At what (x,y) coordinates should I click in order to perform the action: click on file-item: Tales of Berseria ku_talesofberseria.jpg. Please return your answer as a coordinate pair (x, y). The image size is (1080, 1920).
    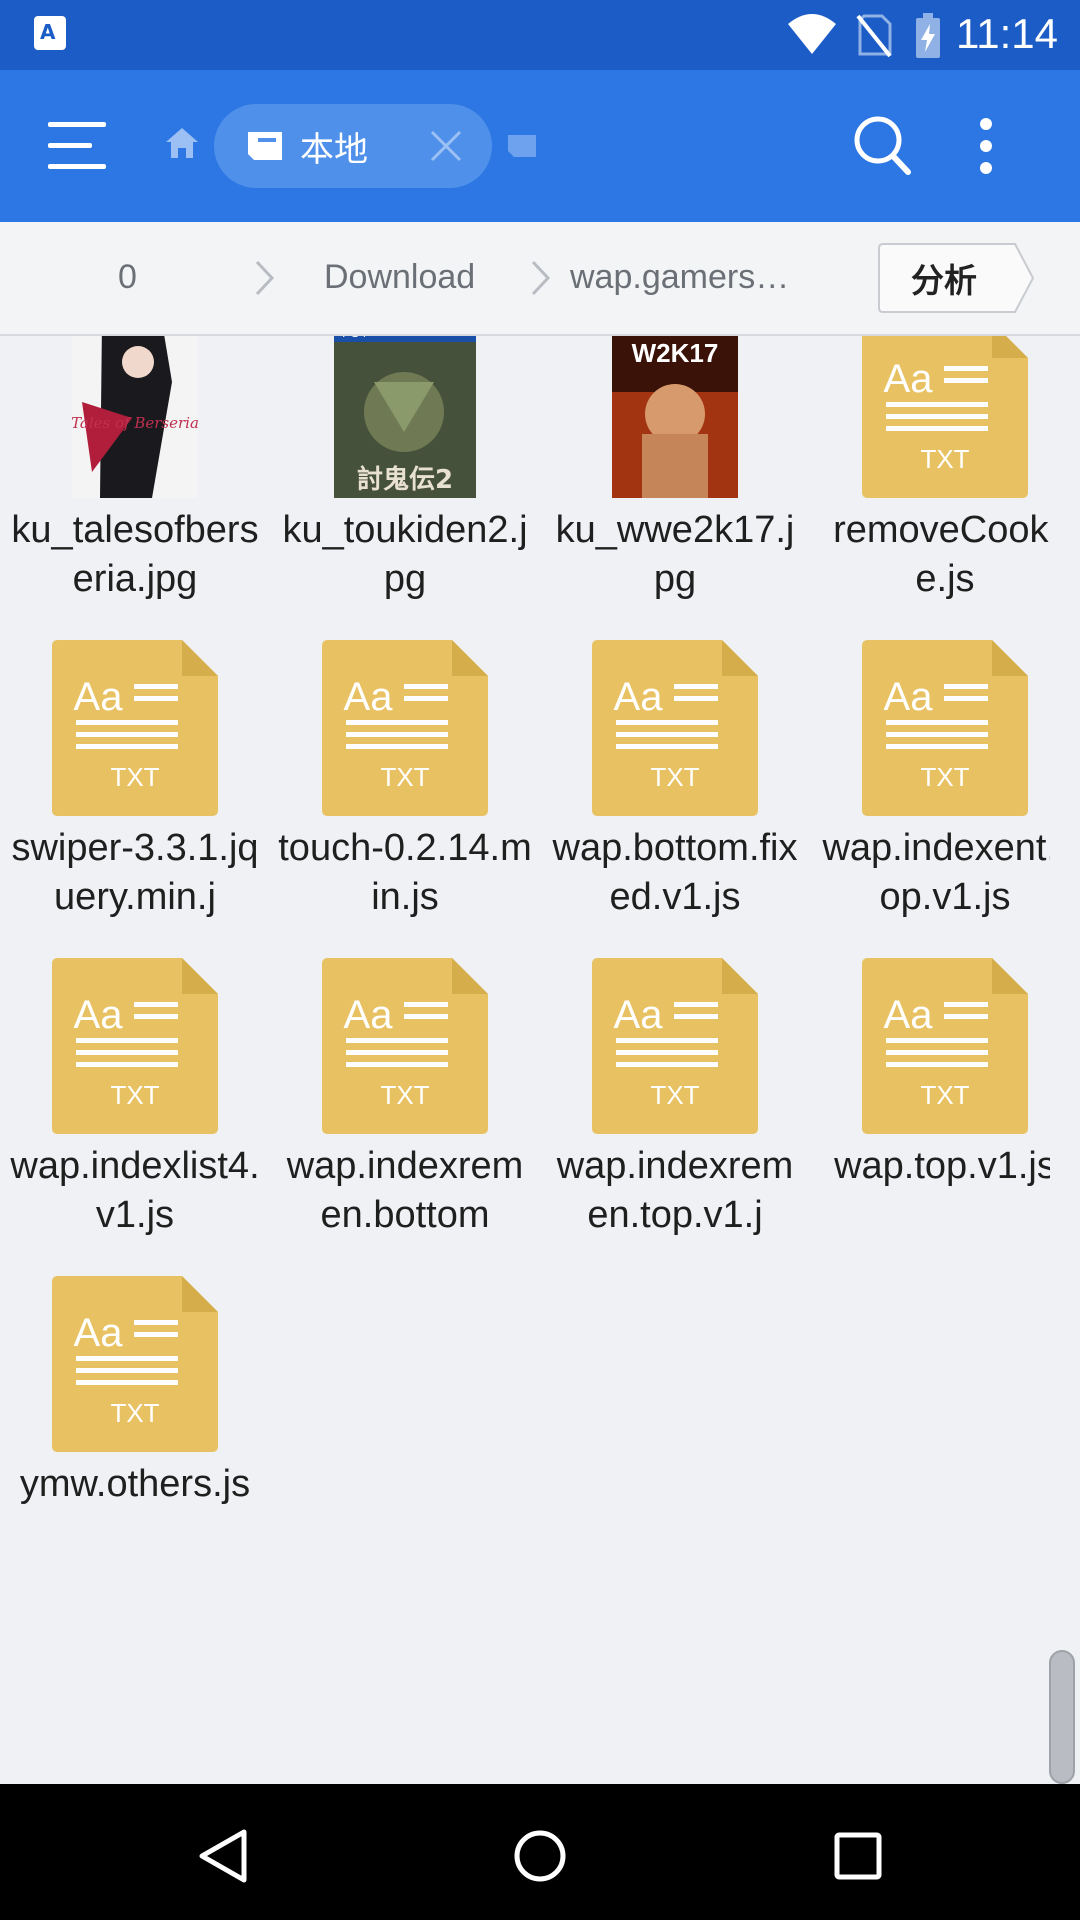
    Looking at the image, I should click on (135, 483).